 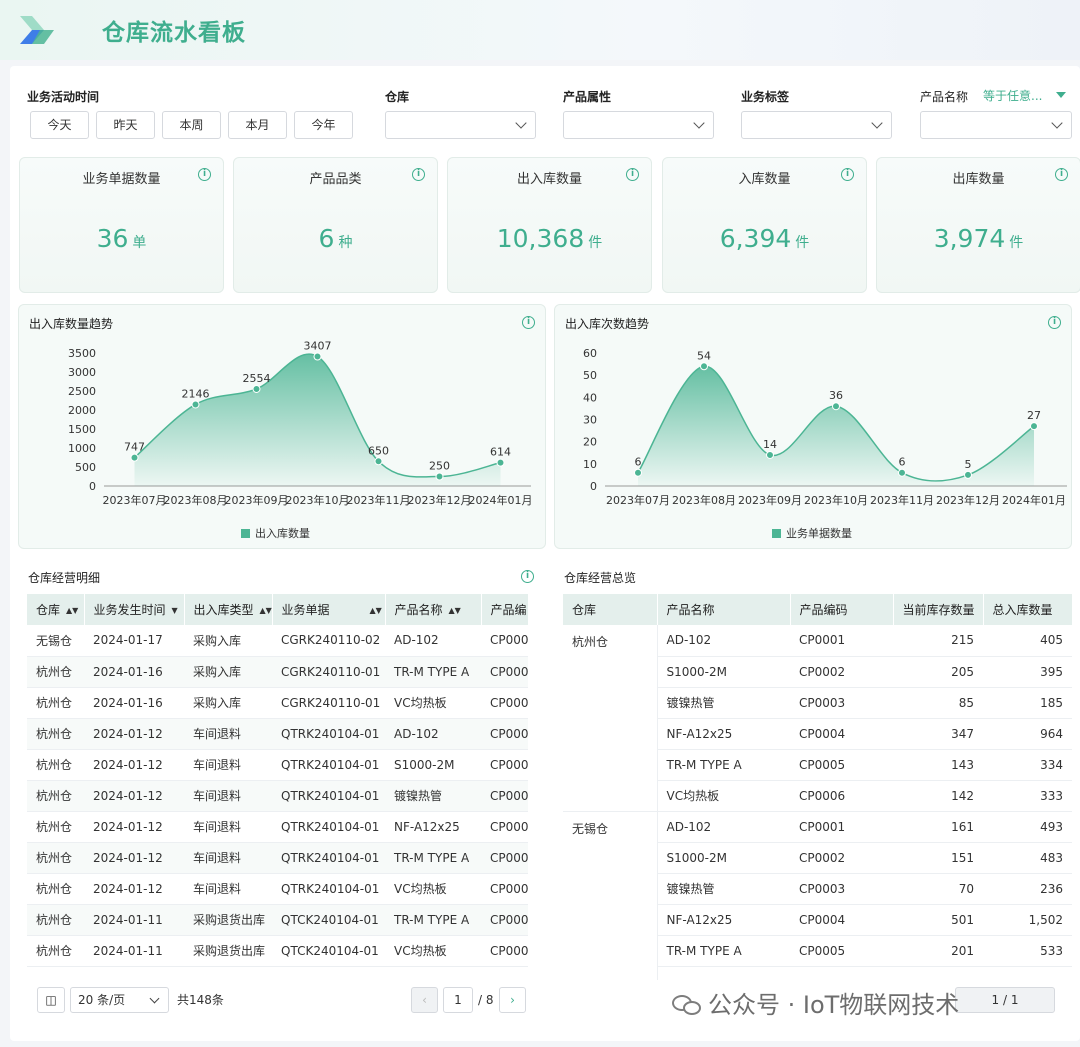 I want to click on table-header-row: 仓库 产品名称 产品编码 当前库存数量 总入库数量, so click(x=817, y=609).